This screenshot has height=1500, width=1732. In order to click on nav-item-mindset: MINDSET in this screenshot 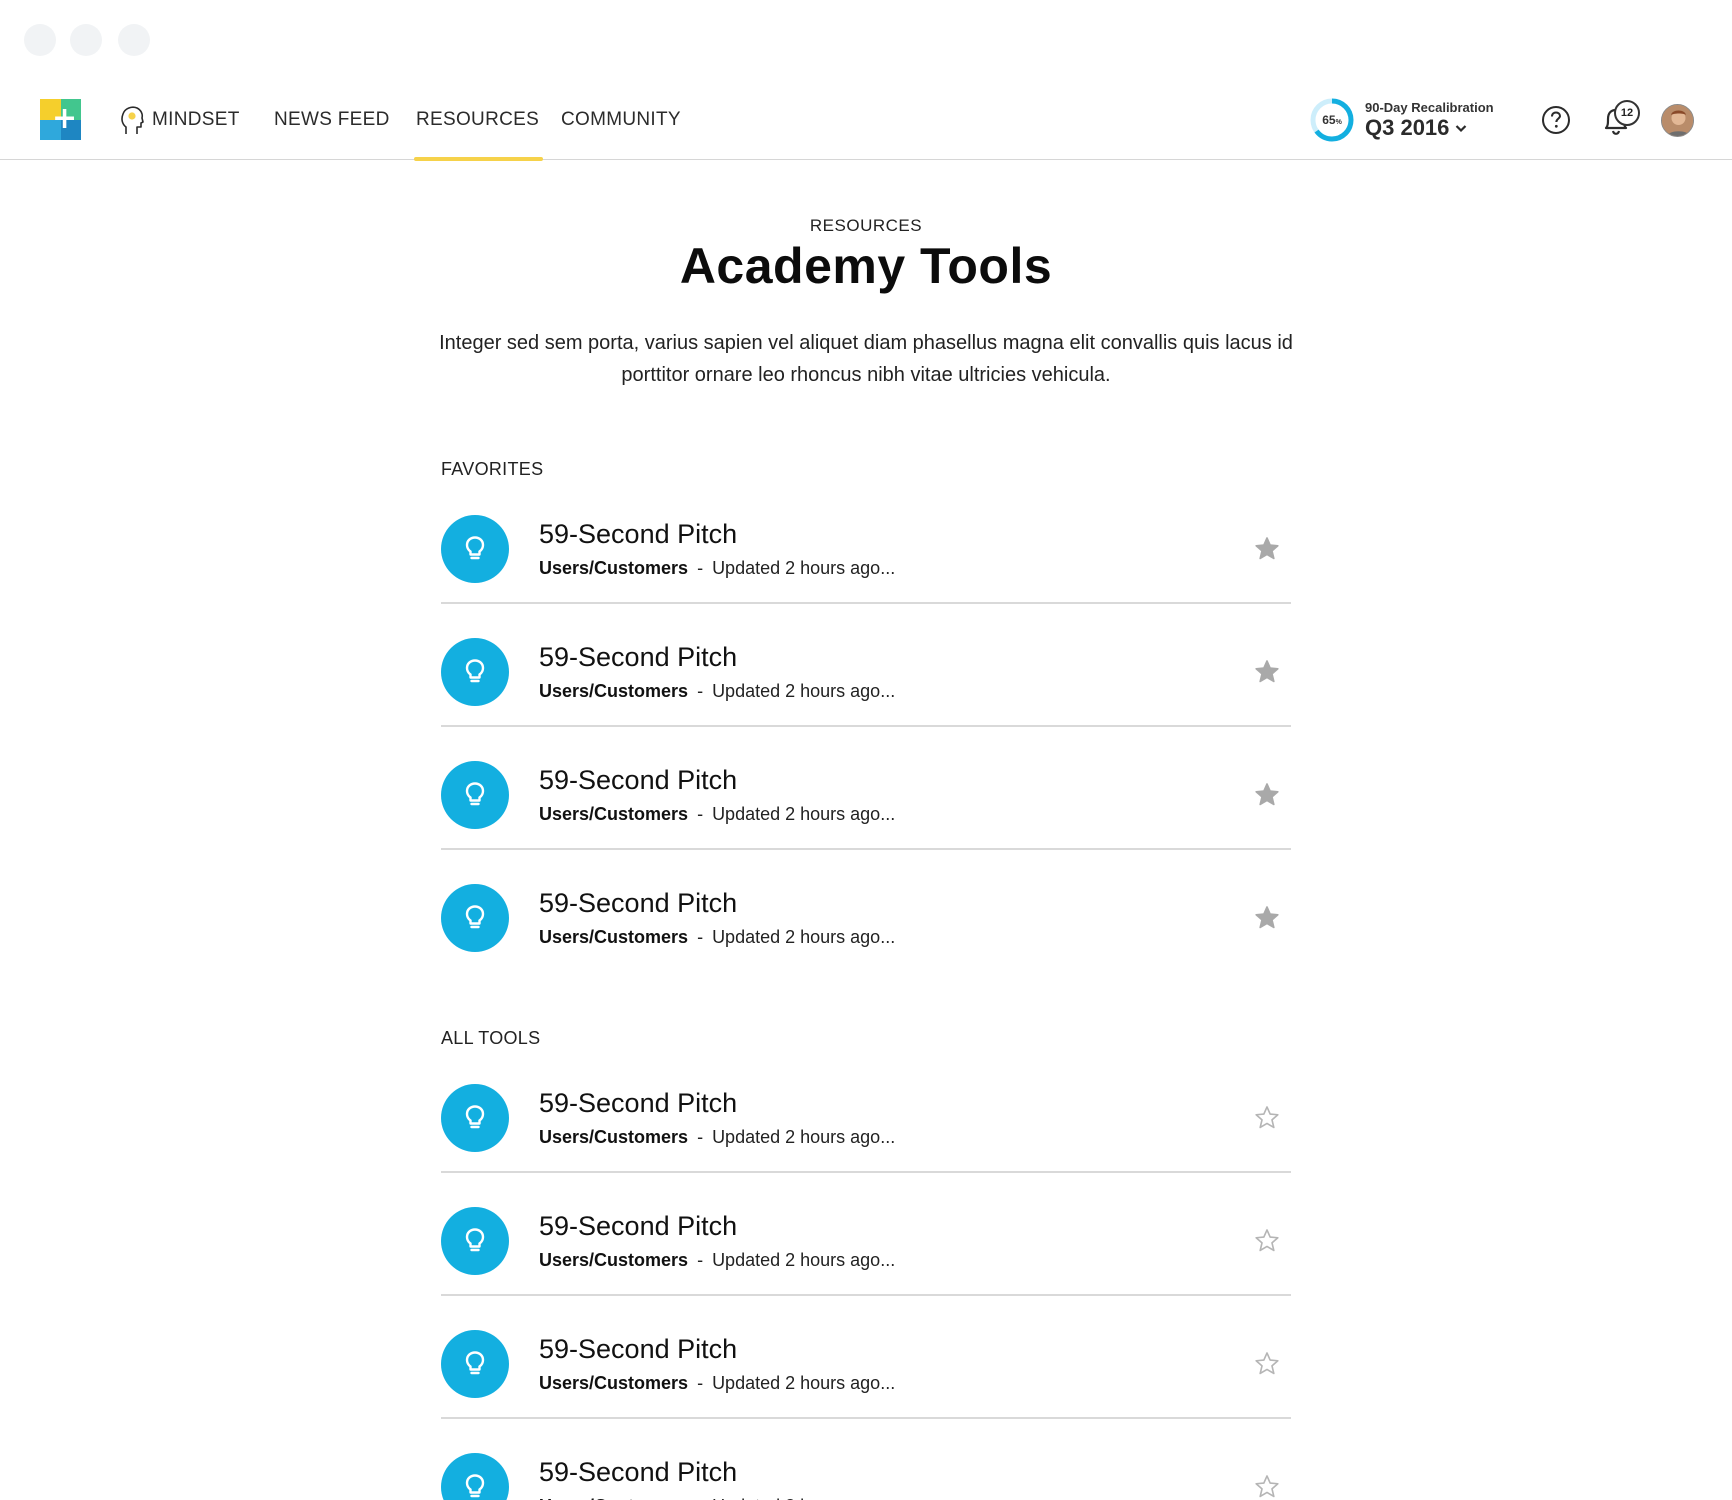, I will do `click(180, 120)`.